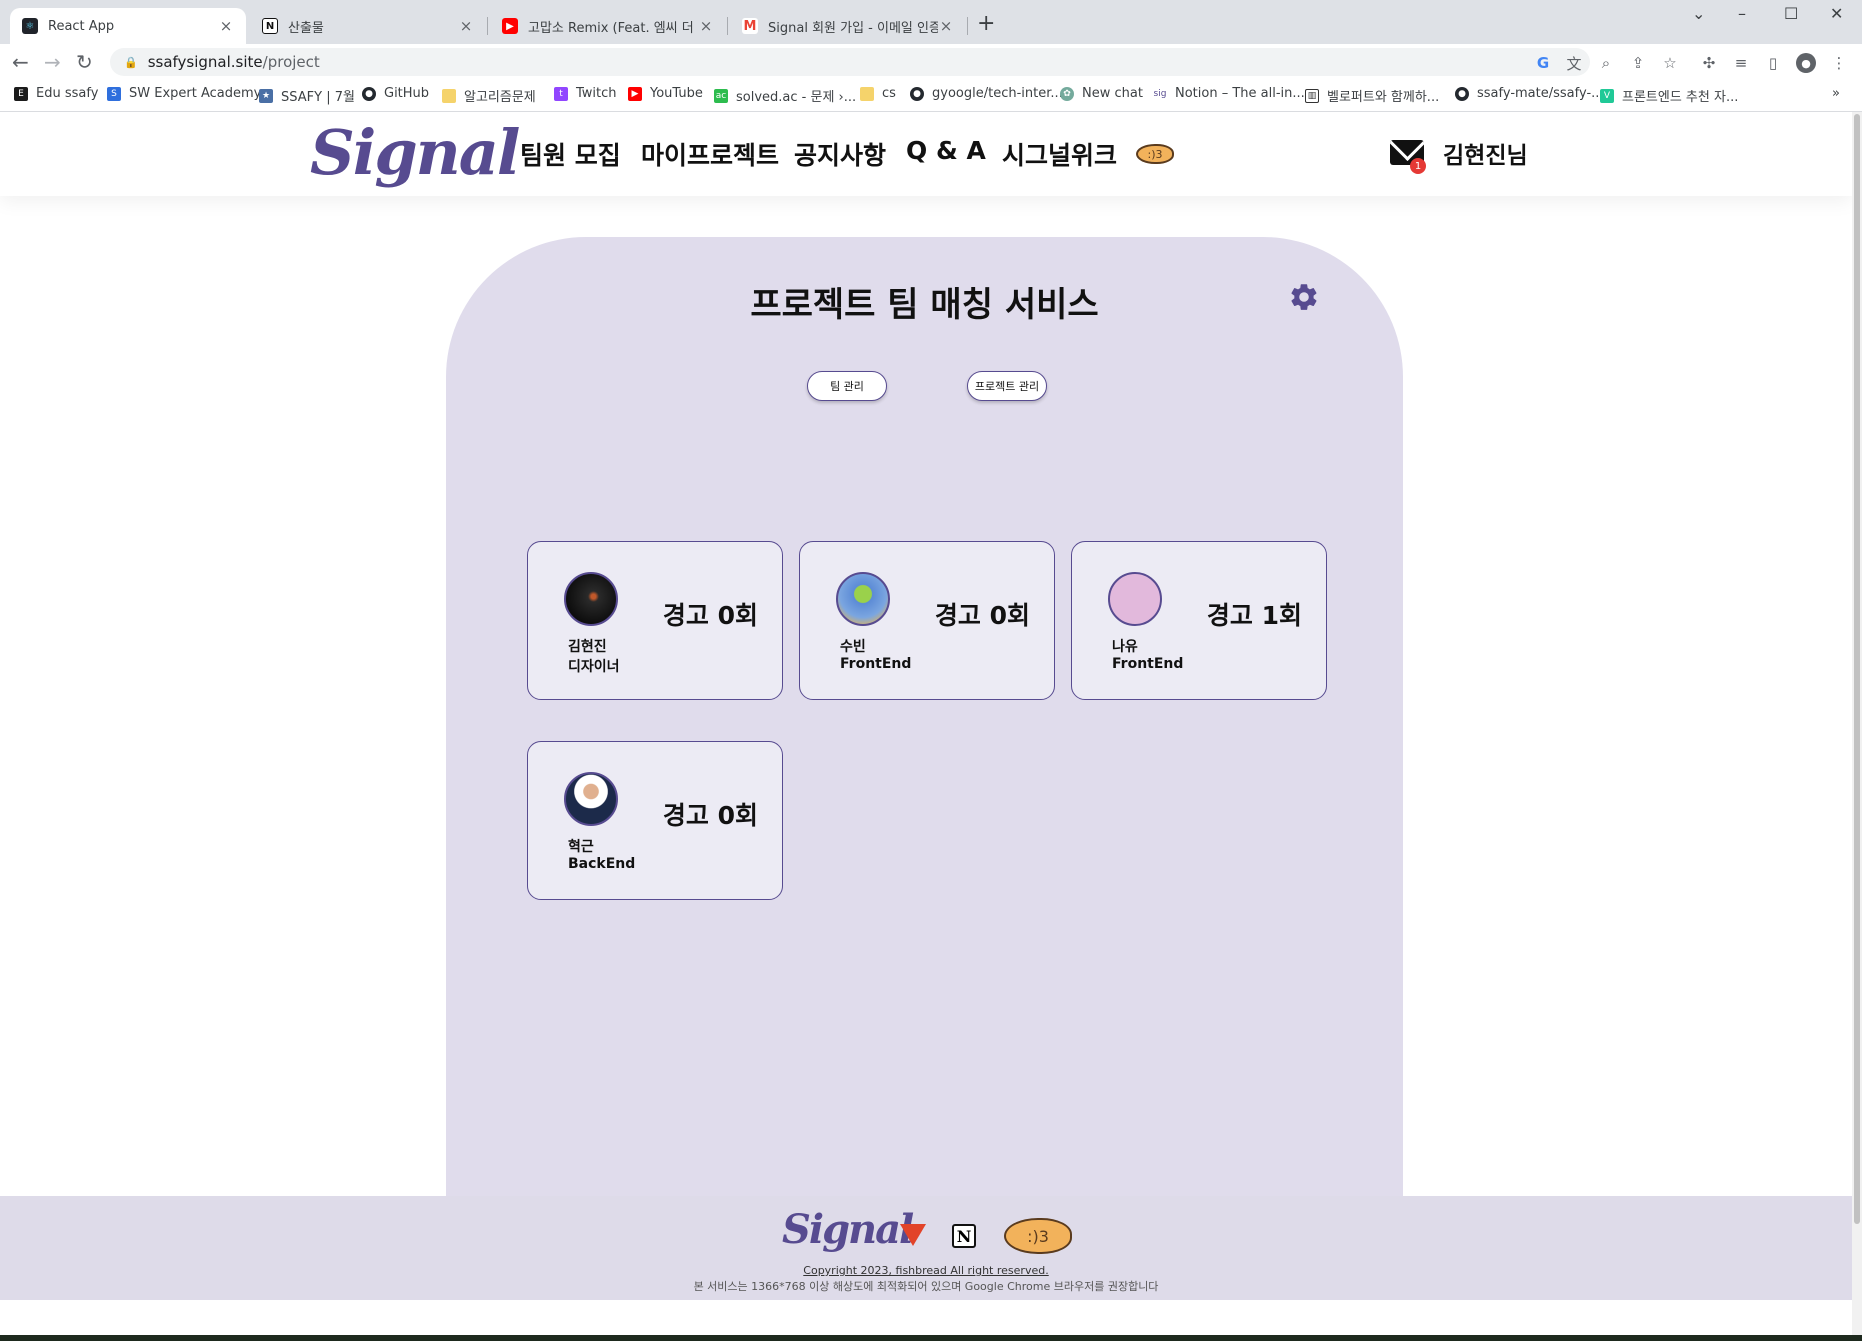  What do you see at coordinates (1304, 297) in the screenshot?
I see `gear-icon` at bounding box center [1304, 297].